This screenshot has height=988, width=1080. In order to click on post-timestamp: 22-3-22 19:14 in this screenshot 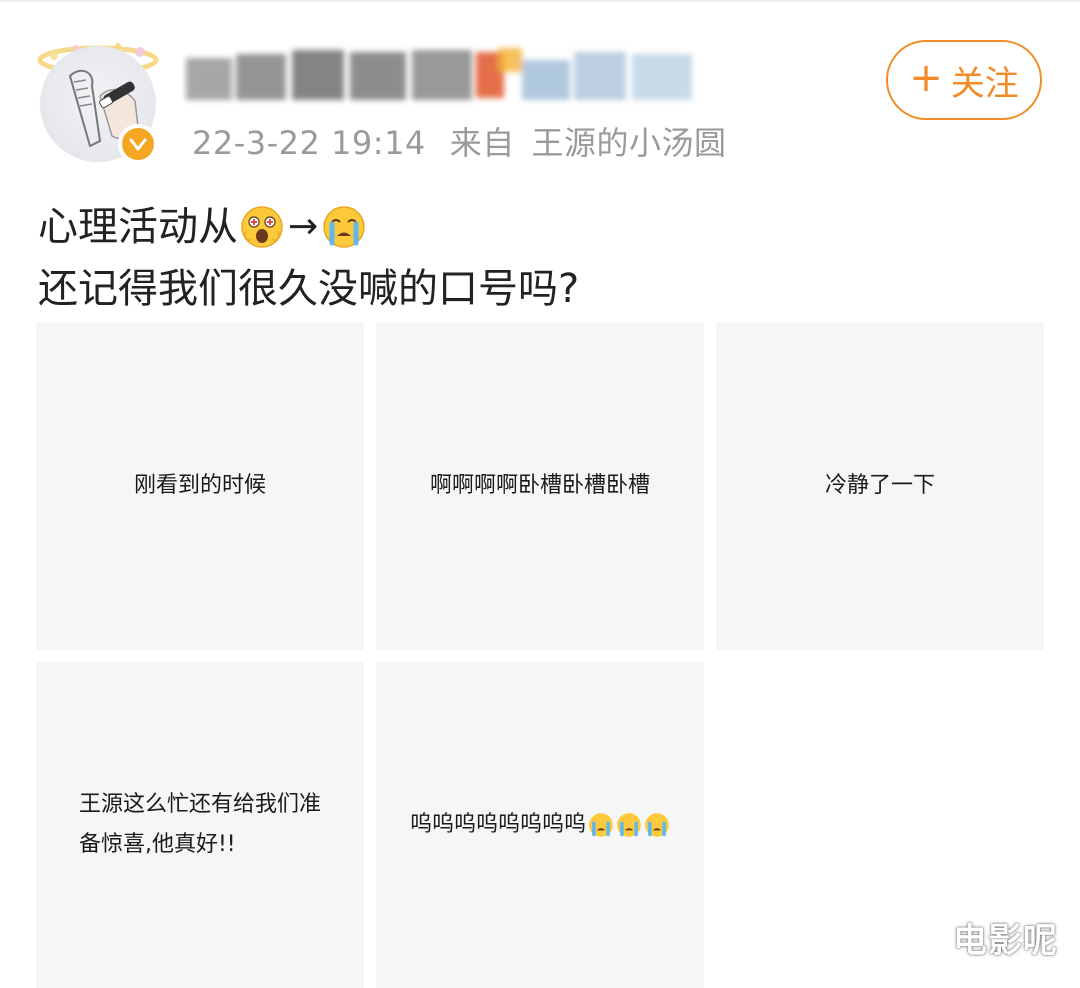, I will do `click(309, 143)`.